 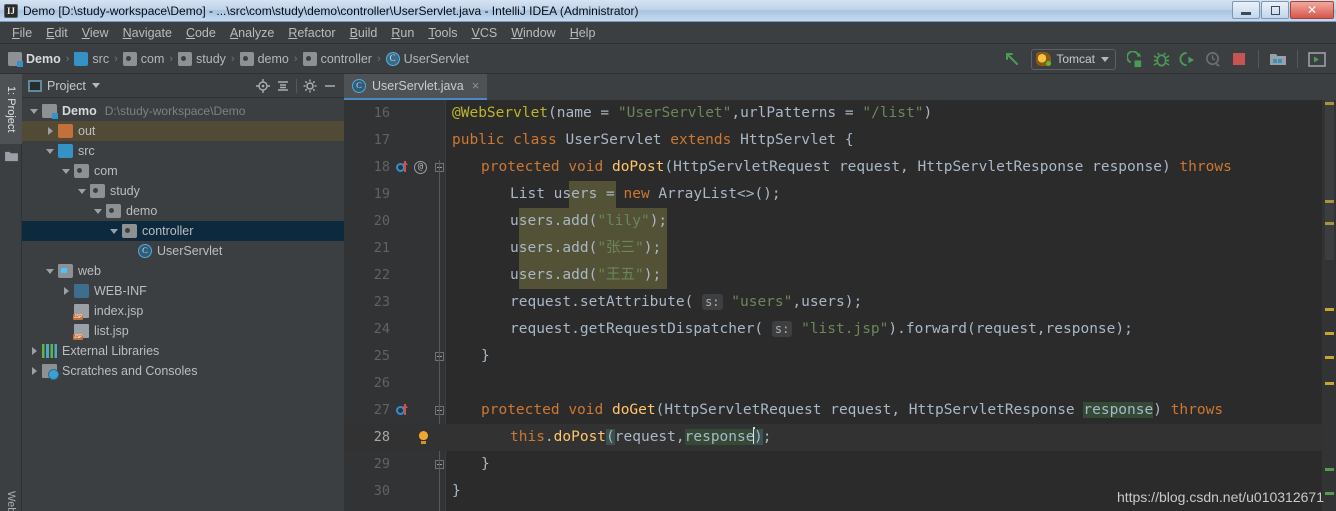 What do you see at coordinates (402, 33) in the screenshot?
I see `menu-item-run: Run` at bounding box center [402, 33].